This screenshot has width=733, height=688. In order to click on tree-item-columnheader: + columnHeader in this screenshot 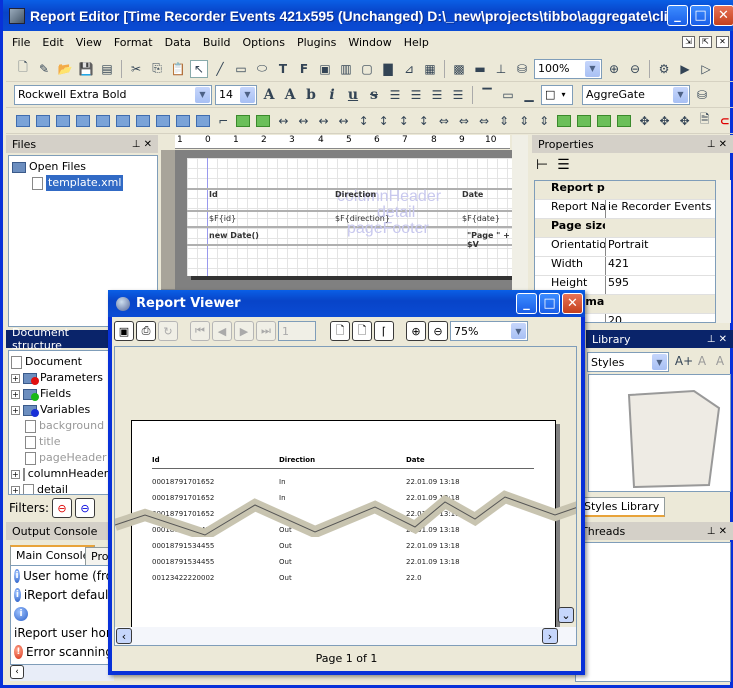, I will do `click(59, 474)`.